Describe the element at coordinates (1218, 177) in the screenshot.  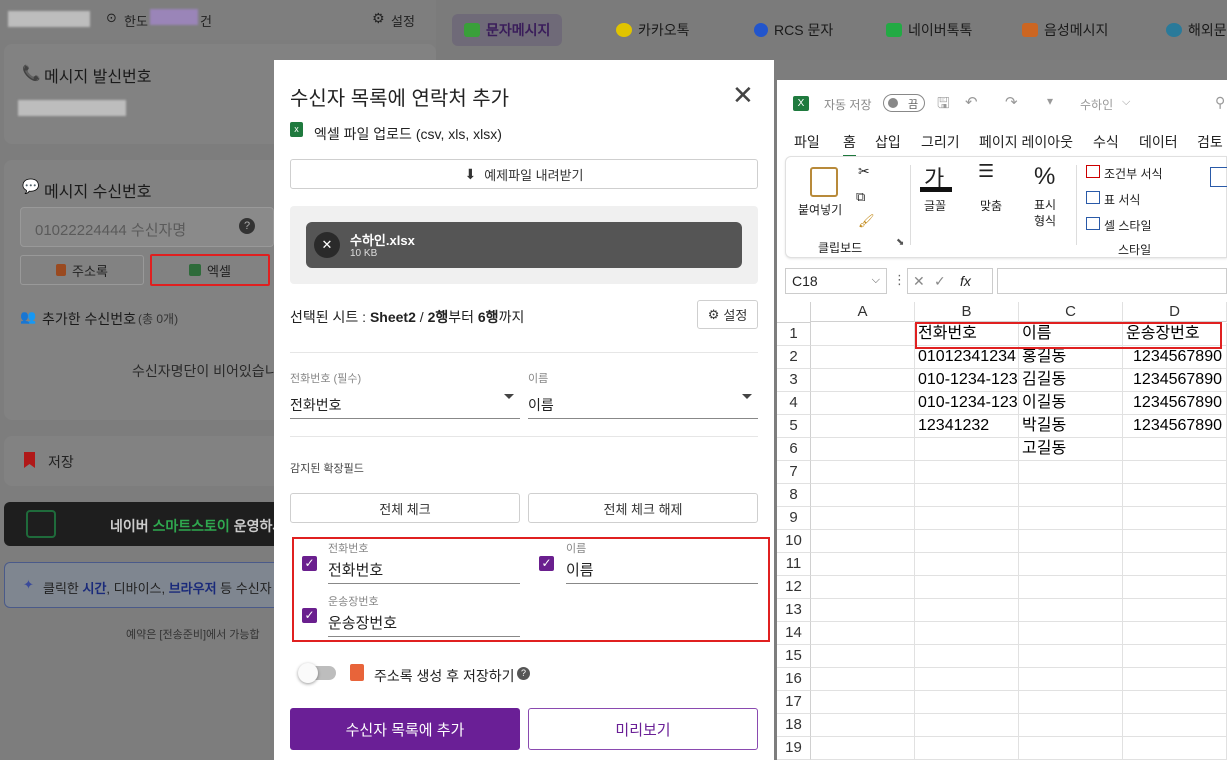
I see `cells-icon` at that location.